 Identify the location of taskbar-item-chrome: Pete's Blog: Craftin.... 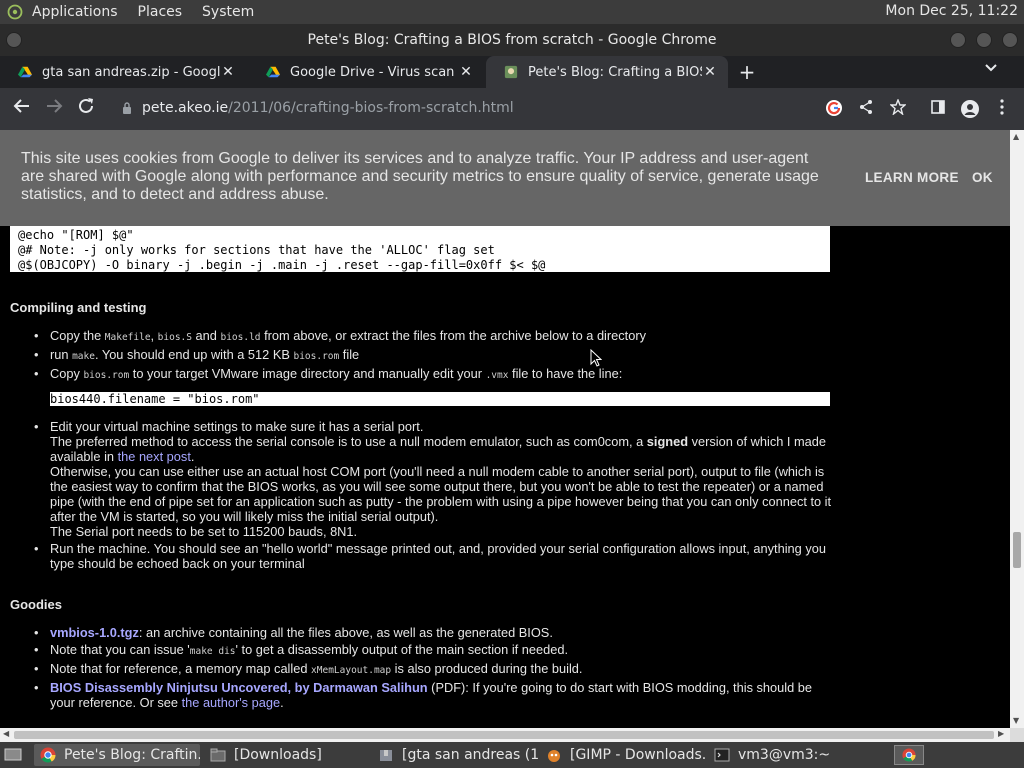
(117, 755).